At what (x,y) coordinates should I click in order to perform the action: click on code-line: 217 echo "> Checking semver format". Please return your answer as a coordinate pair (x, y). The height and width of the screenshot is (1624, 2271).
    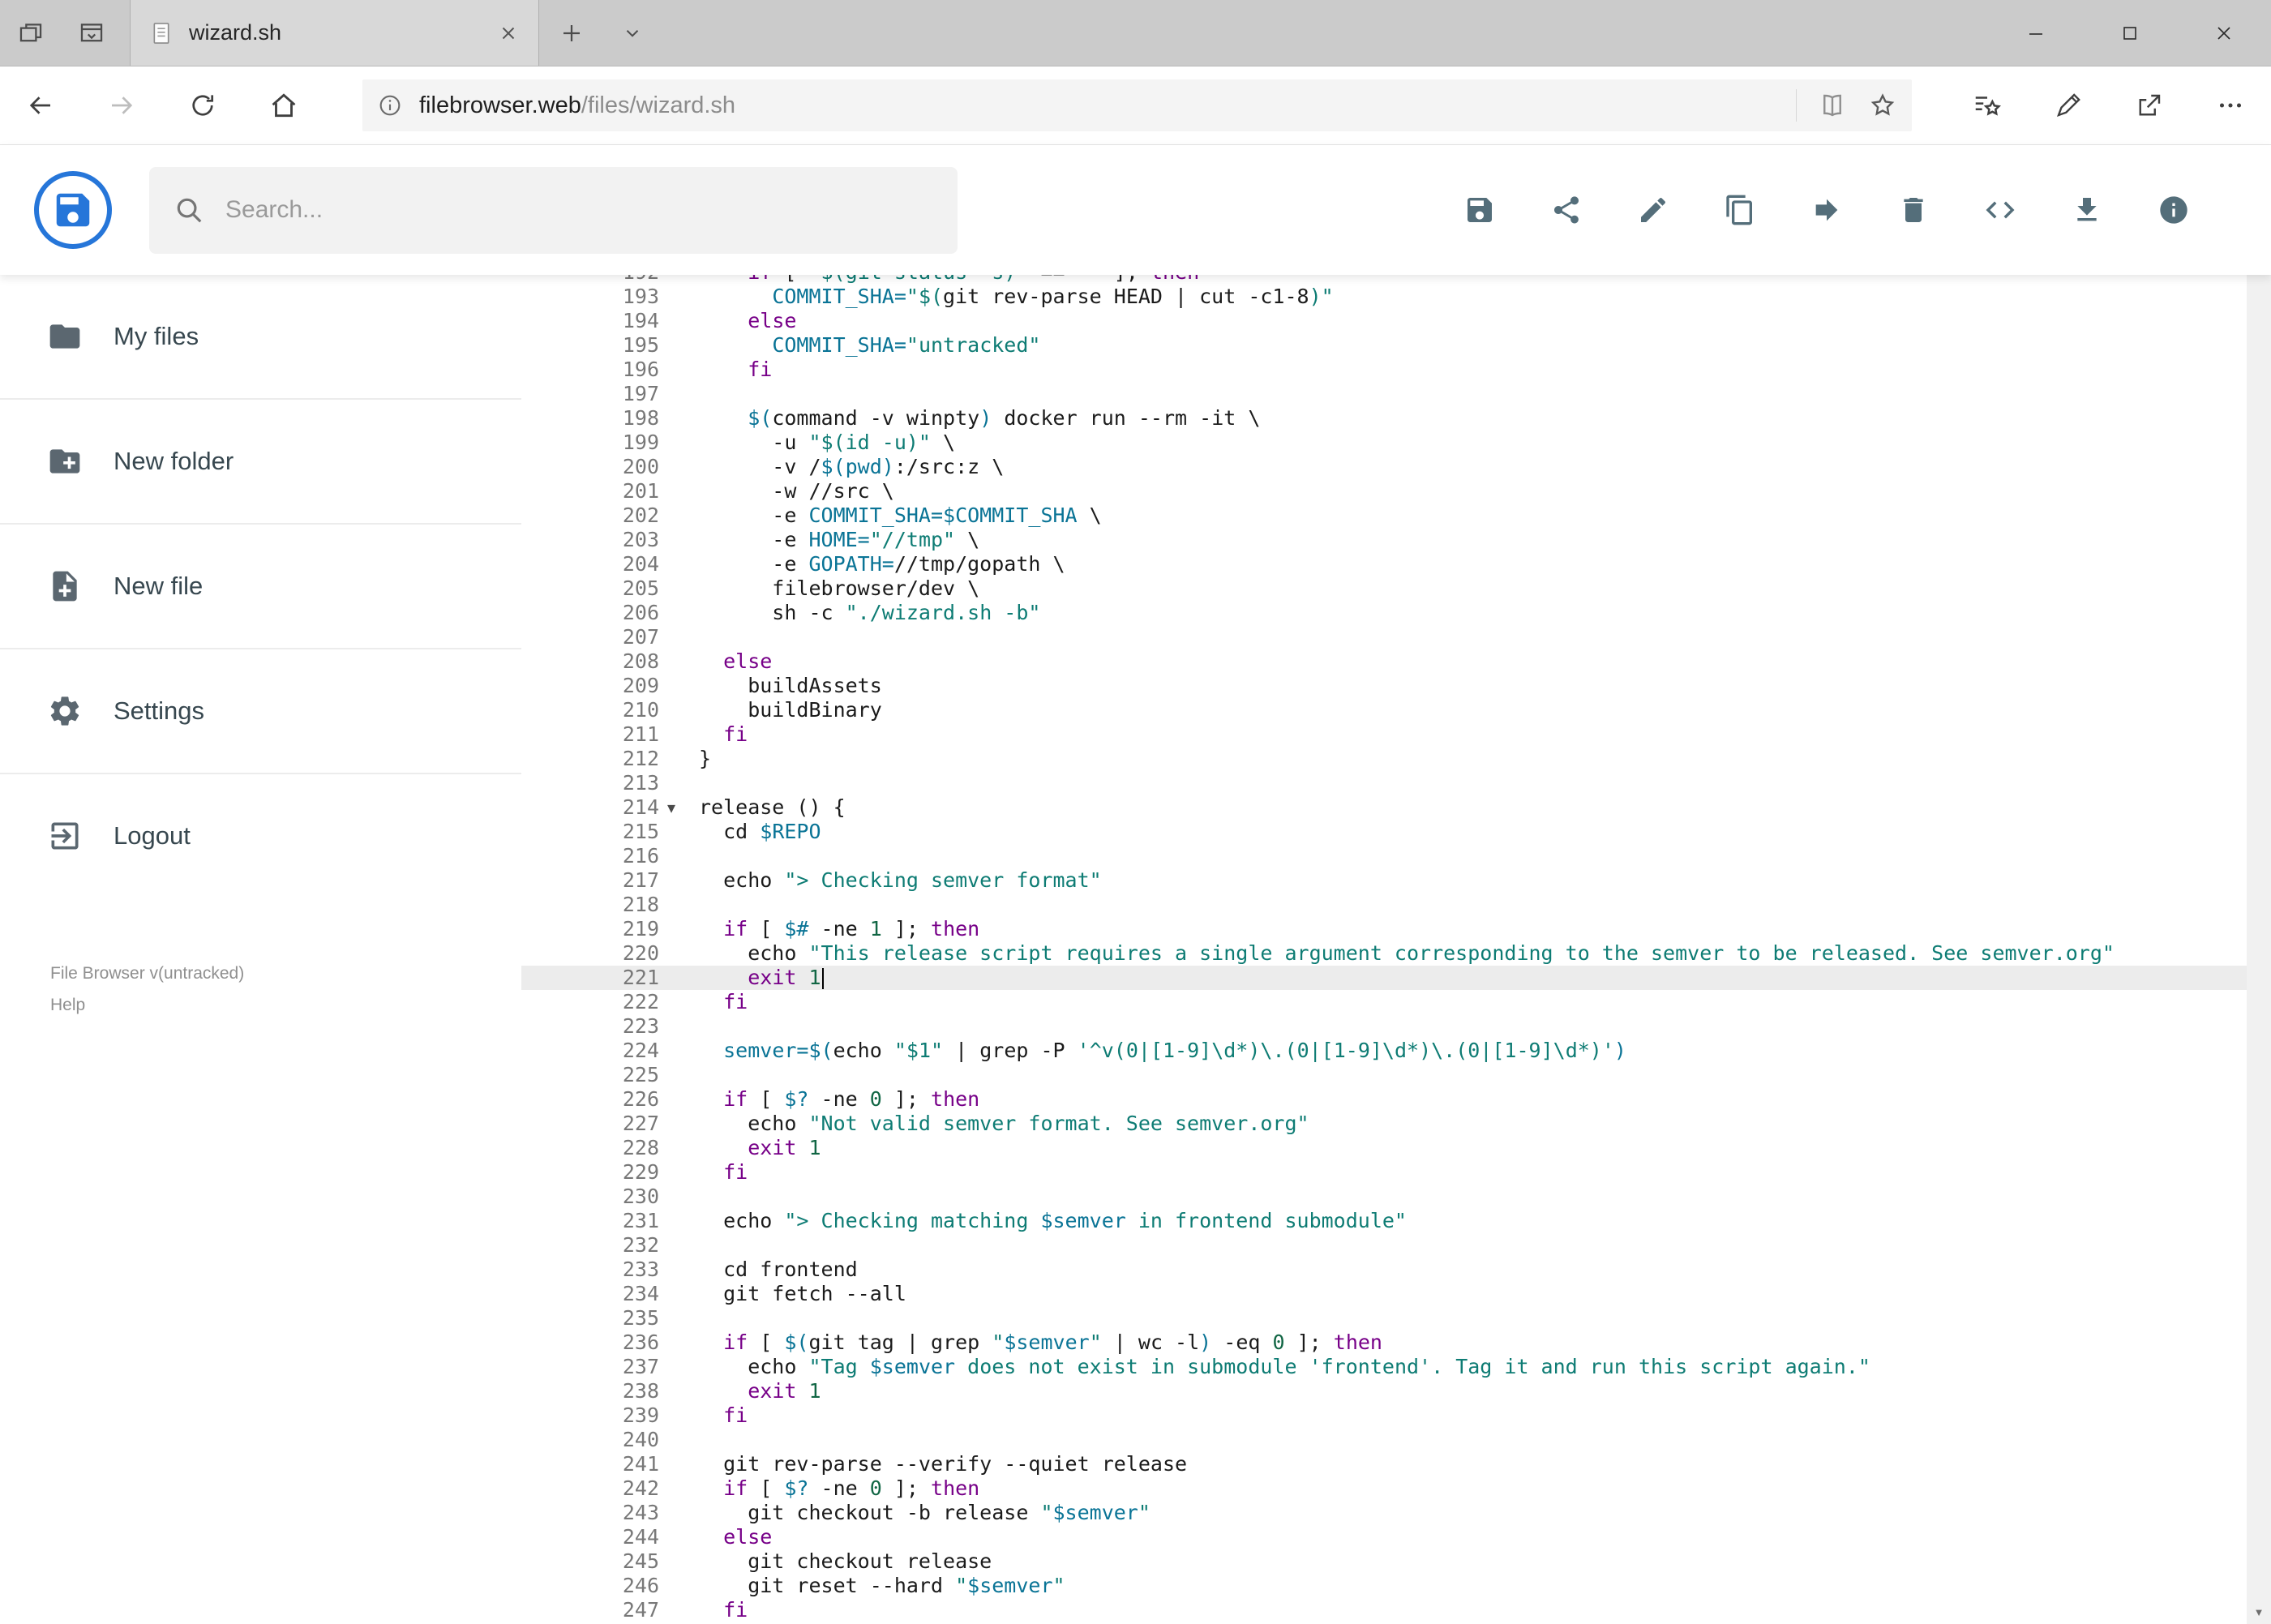
    Looking at the image, I should click on (1384, 880).